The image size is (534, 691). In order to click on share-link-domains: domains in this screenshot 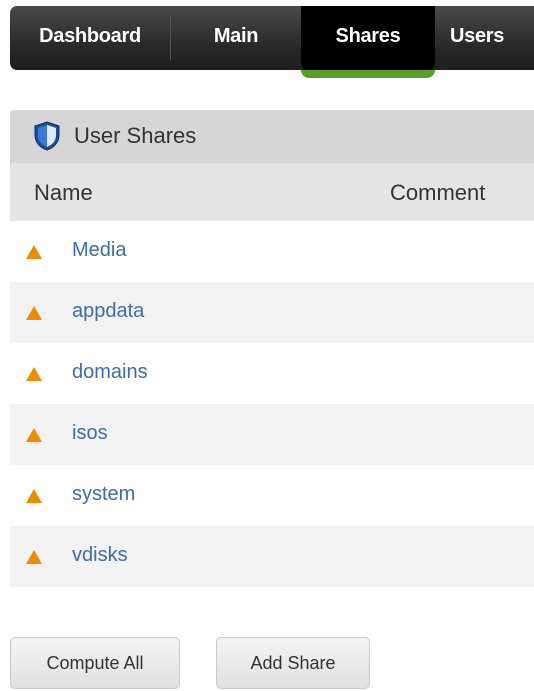, I will do `click(110, 372)`.